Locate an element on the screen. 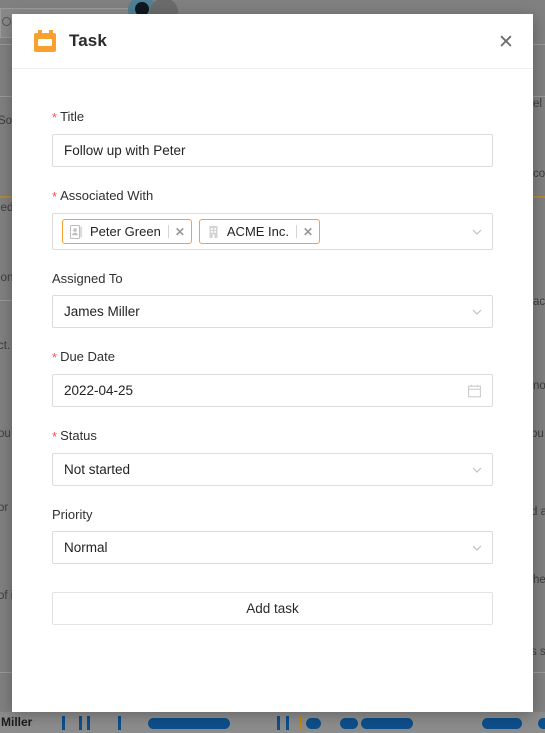  background-text-fragment: el is located at coordinates (537, 104).